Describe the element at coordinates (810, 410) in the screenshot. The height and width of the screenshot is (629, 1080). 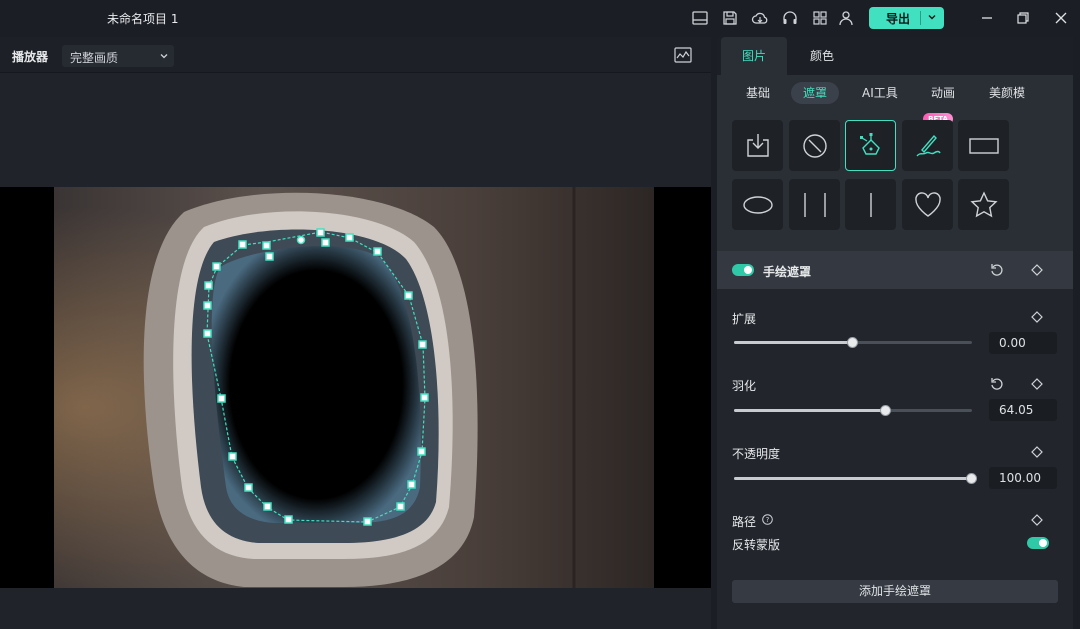
I see `feather-slider-fill` at that location.